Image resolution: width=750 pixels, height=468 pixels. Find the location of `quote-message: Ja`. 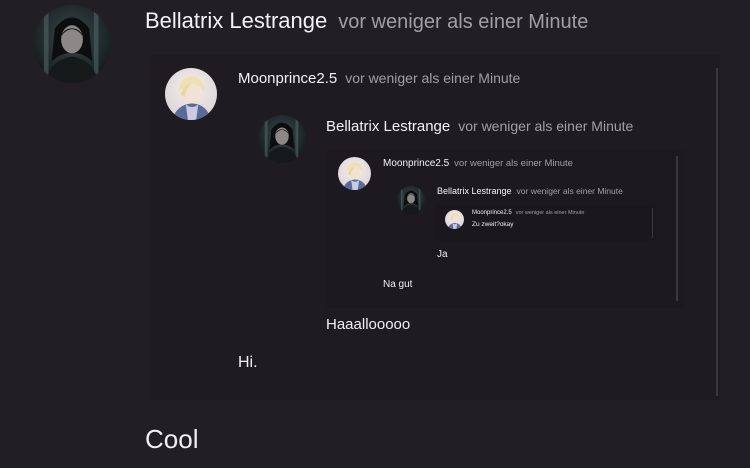

quote-message: Ja is located at coordinates (442, 254).